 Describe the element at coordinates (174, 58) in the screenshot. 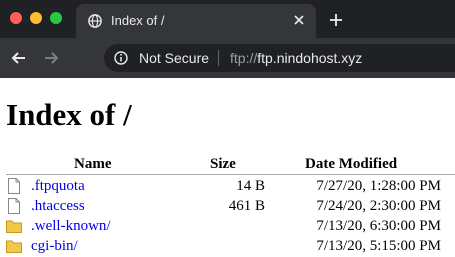

I see `security-label: Not Secure` at that location.